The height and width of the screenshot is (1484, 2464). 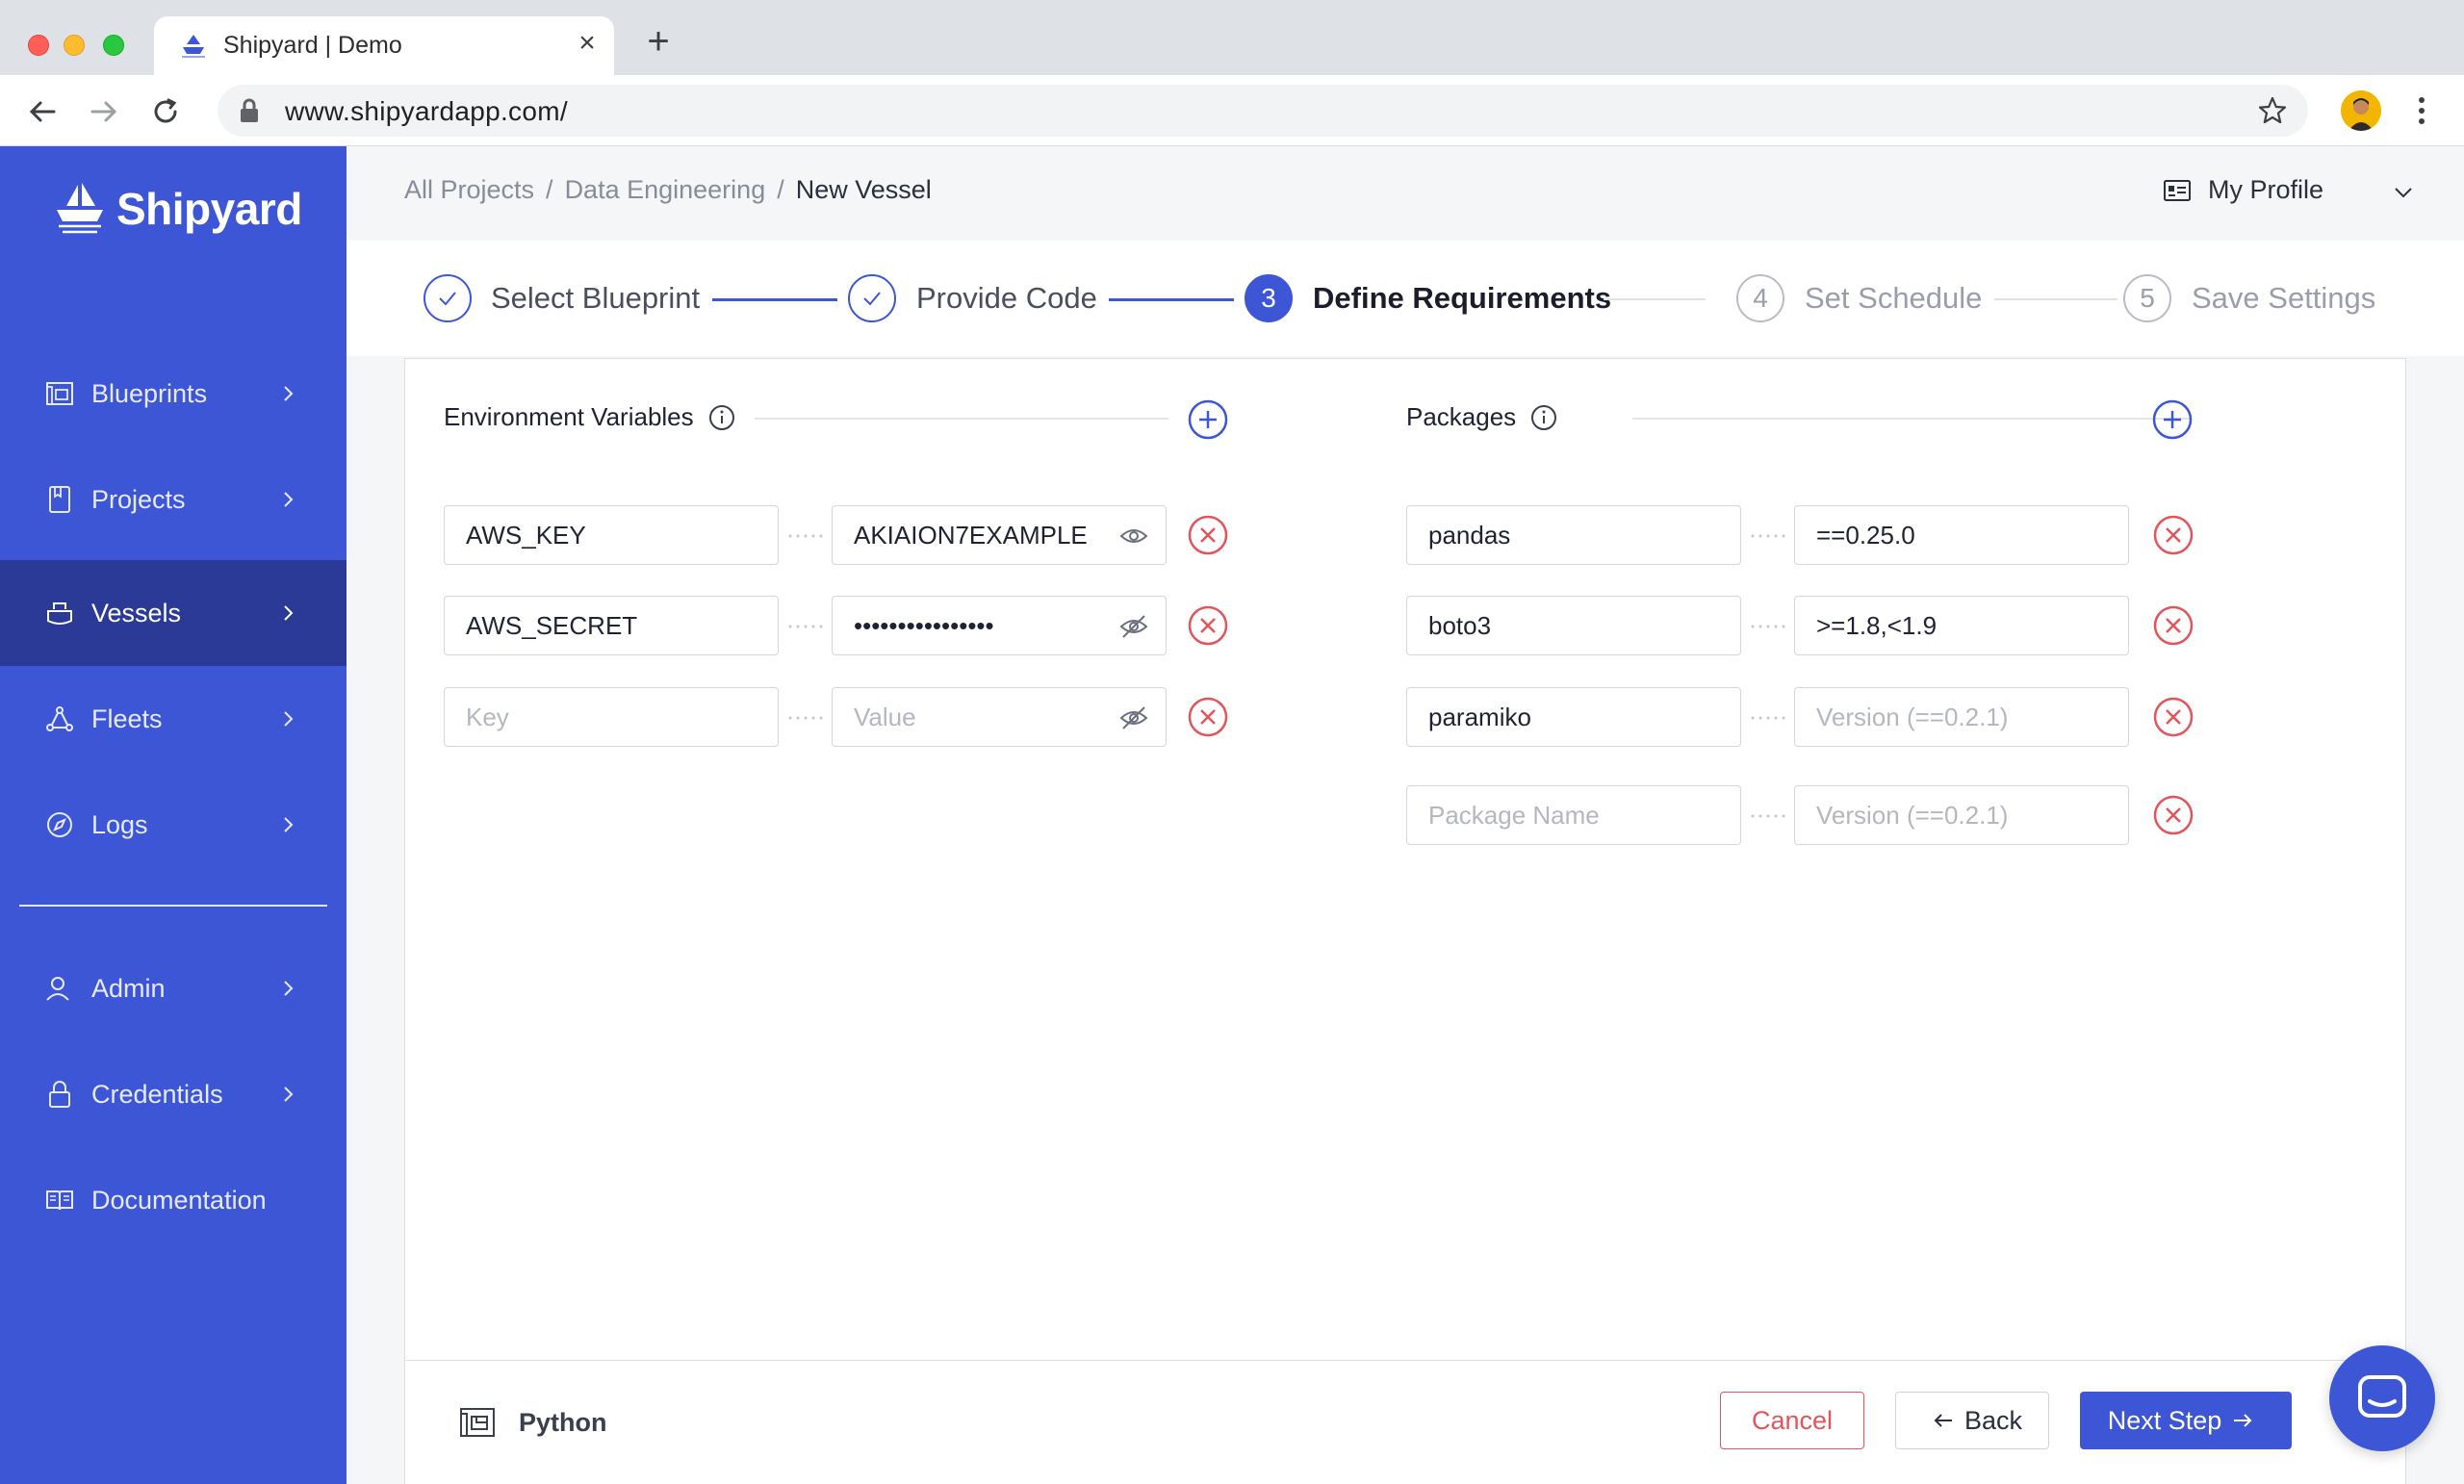 What do you see at coordinates (563, 1422) in the screenshot?
I see `language-label: Python` at bounding box center [563, 1422].